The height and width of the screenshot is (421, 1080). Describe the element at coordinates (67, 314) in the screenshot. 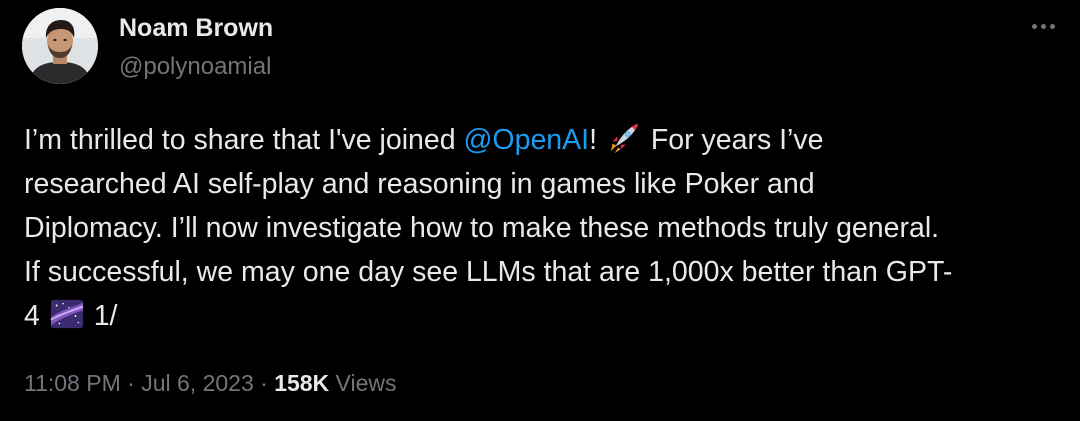

I see `milky-way-emoji-icon` at that location.